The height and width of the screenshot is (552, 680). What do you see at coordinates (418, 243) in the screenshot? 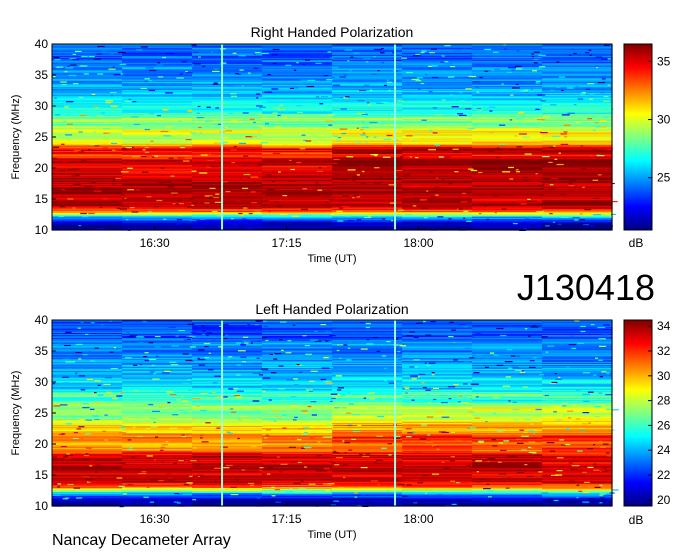
I see `x-tick-label: 18:00` at bounding box center [418, 243].